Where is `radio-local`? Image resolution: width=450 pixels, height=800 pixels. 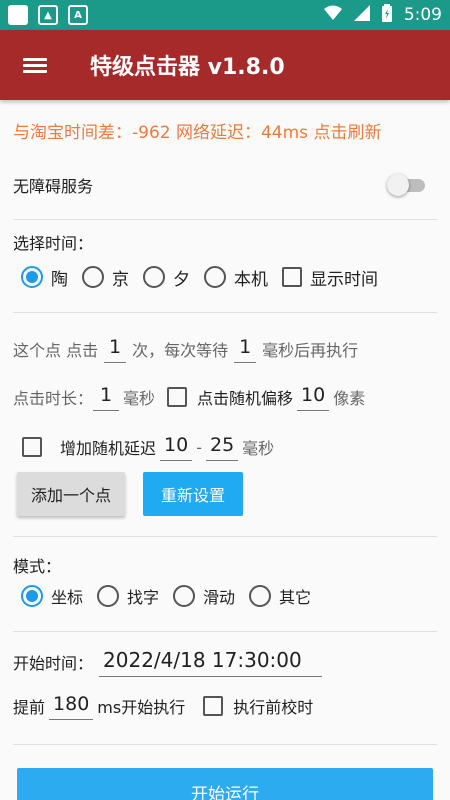
radio-local is located at coordinates (215, 277).